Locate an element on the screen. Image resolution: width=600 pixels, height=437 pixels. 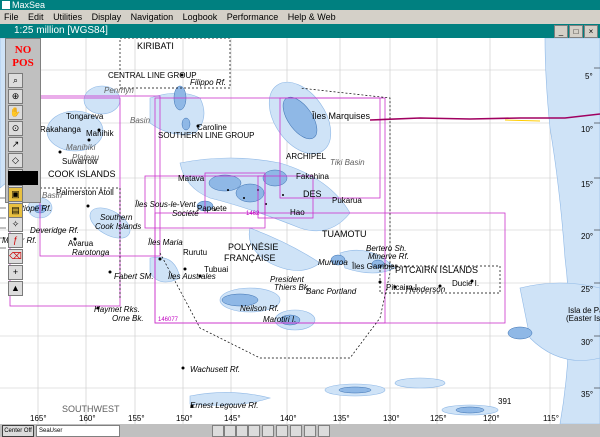
menu-display: Display is located at coordinates (106, 17).